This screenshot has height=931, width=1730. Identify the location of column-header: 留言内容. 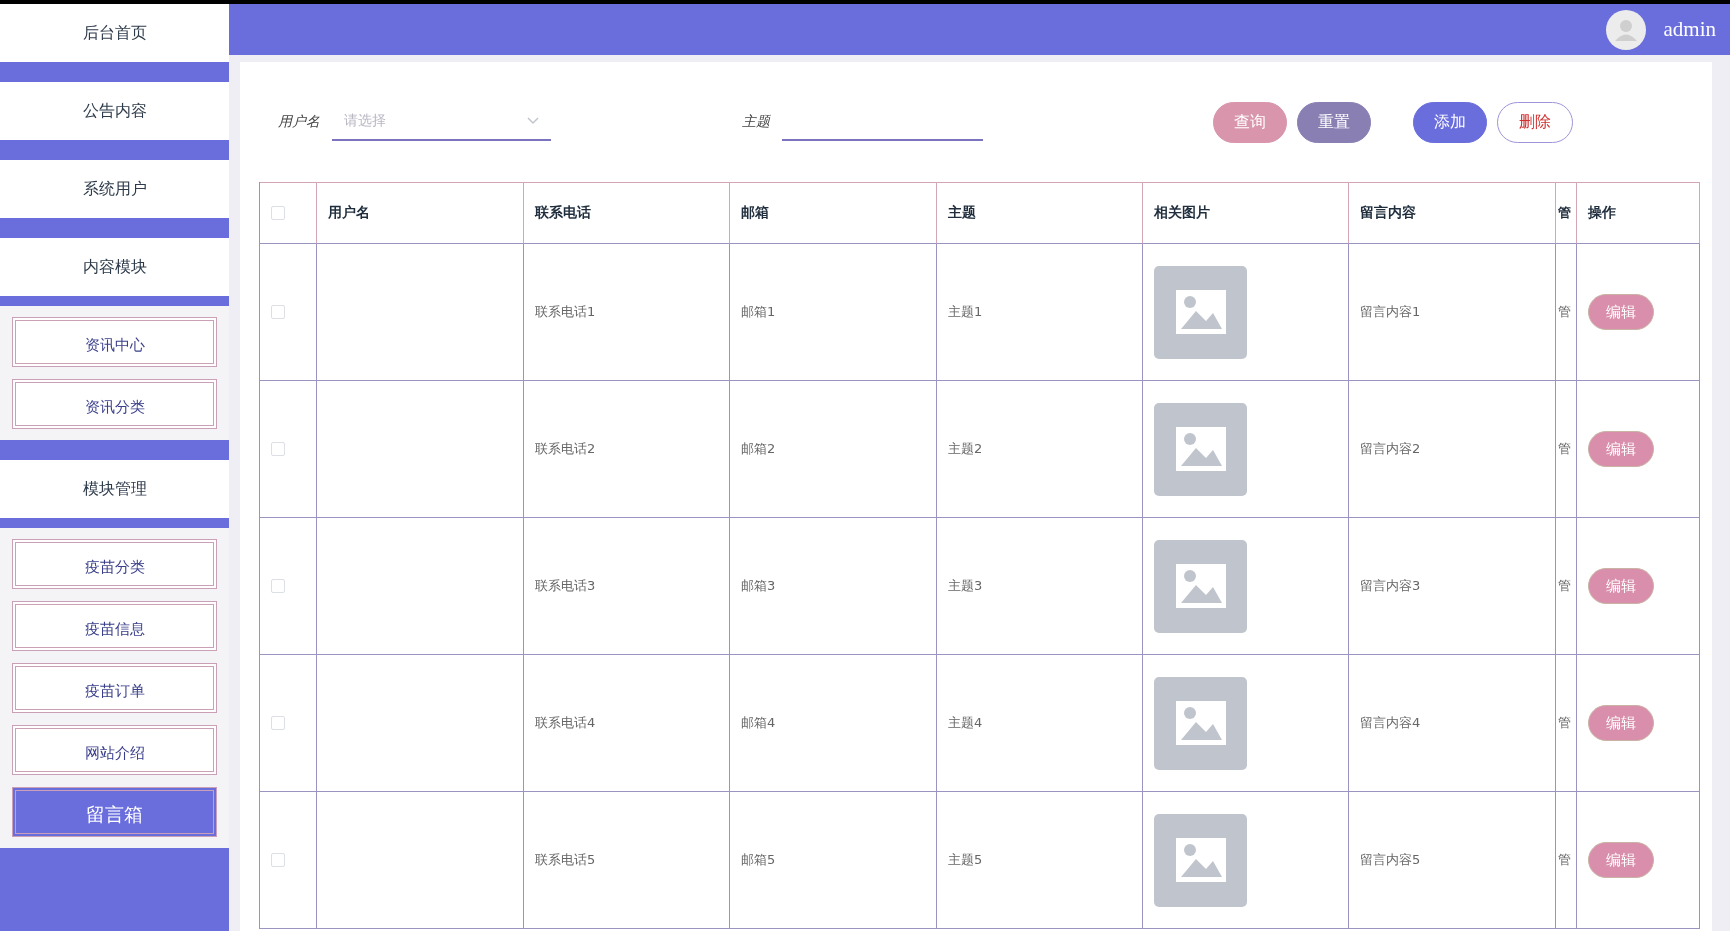
(1452, 213).